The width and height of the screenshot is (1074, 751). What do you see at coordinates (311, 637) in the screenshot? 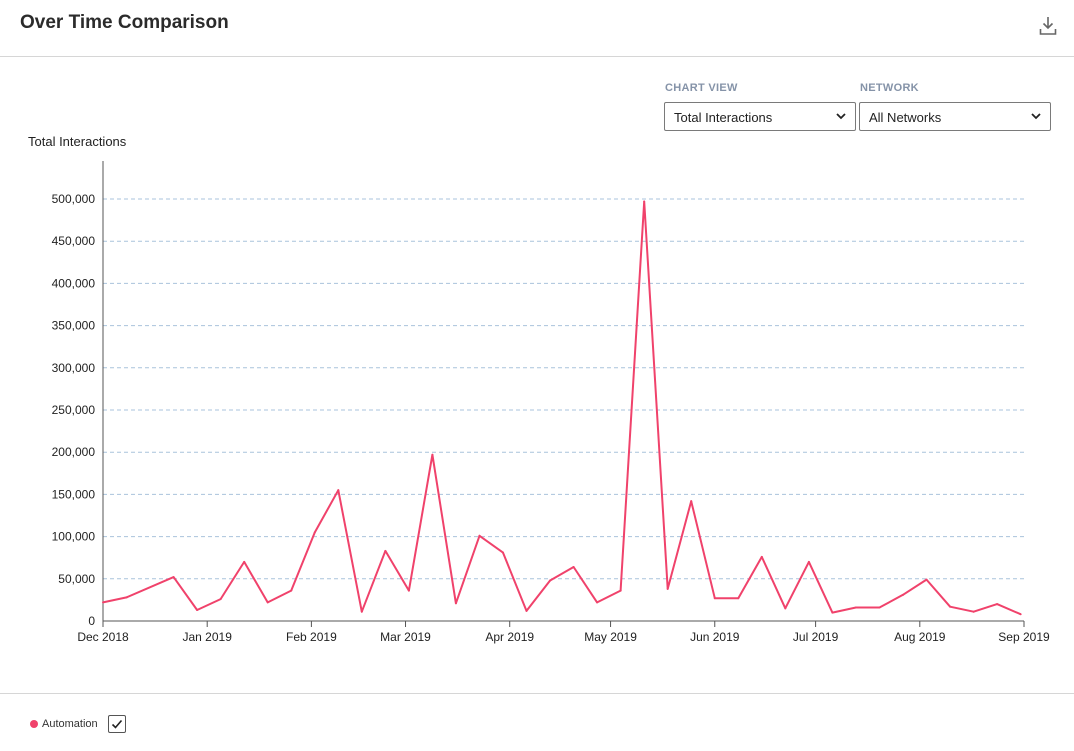
I see `x-tick-label: Feb 2019` at bounding box center [311, 637].